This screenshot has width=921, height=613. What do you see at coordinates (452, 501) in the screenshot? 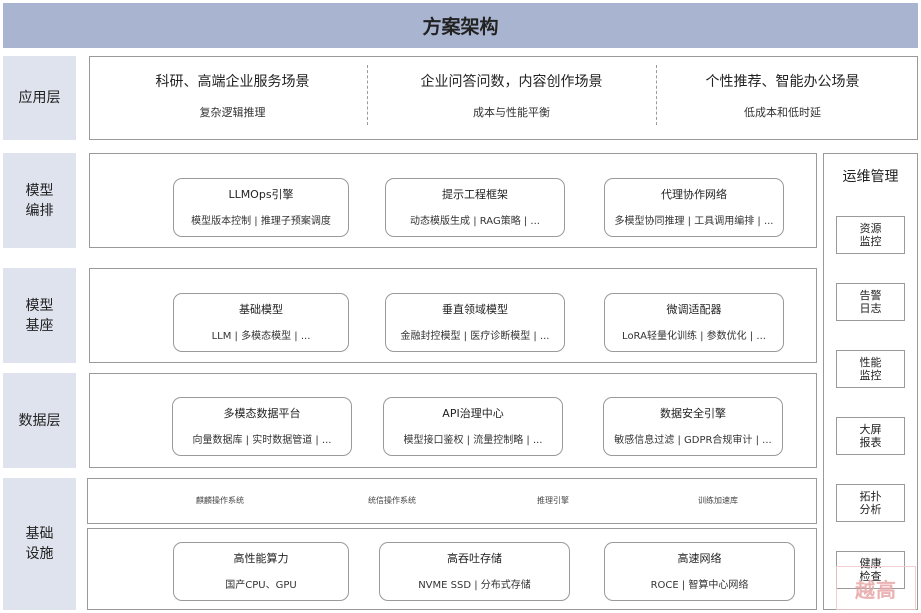
I see `system-software-panel: 麒麟操作系统 统信操作系统 推理引擎 训练加速库` at bounding box center [452, 501].